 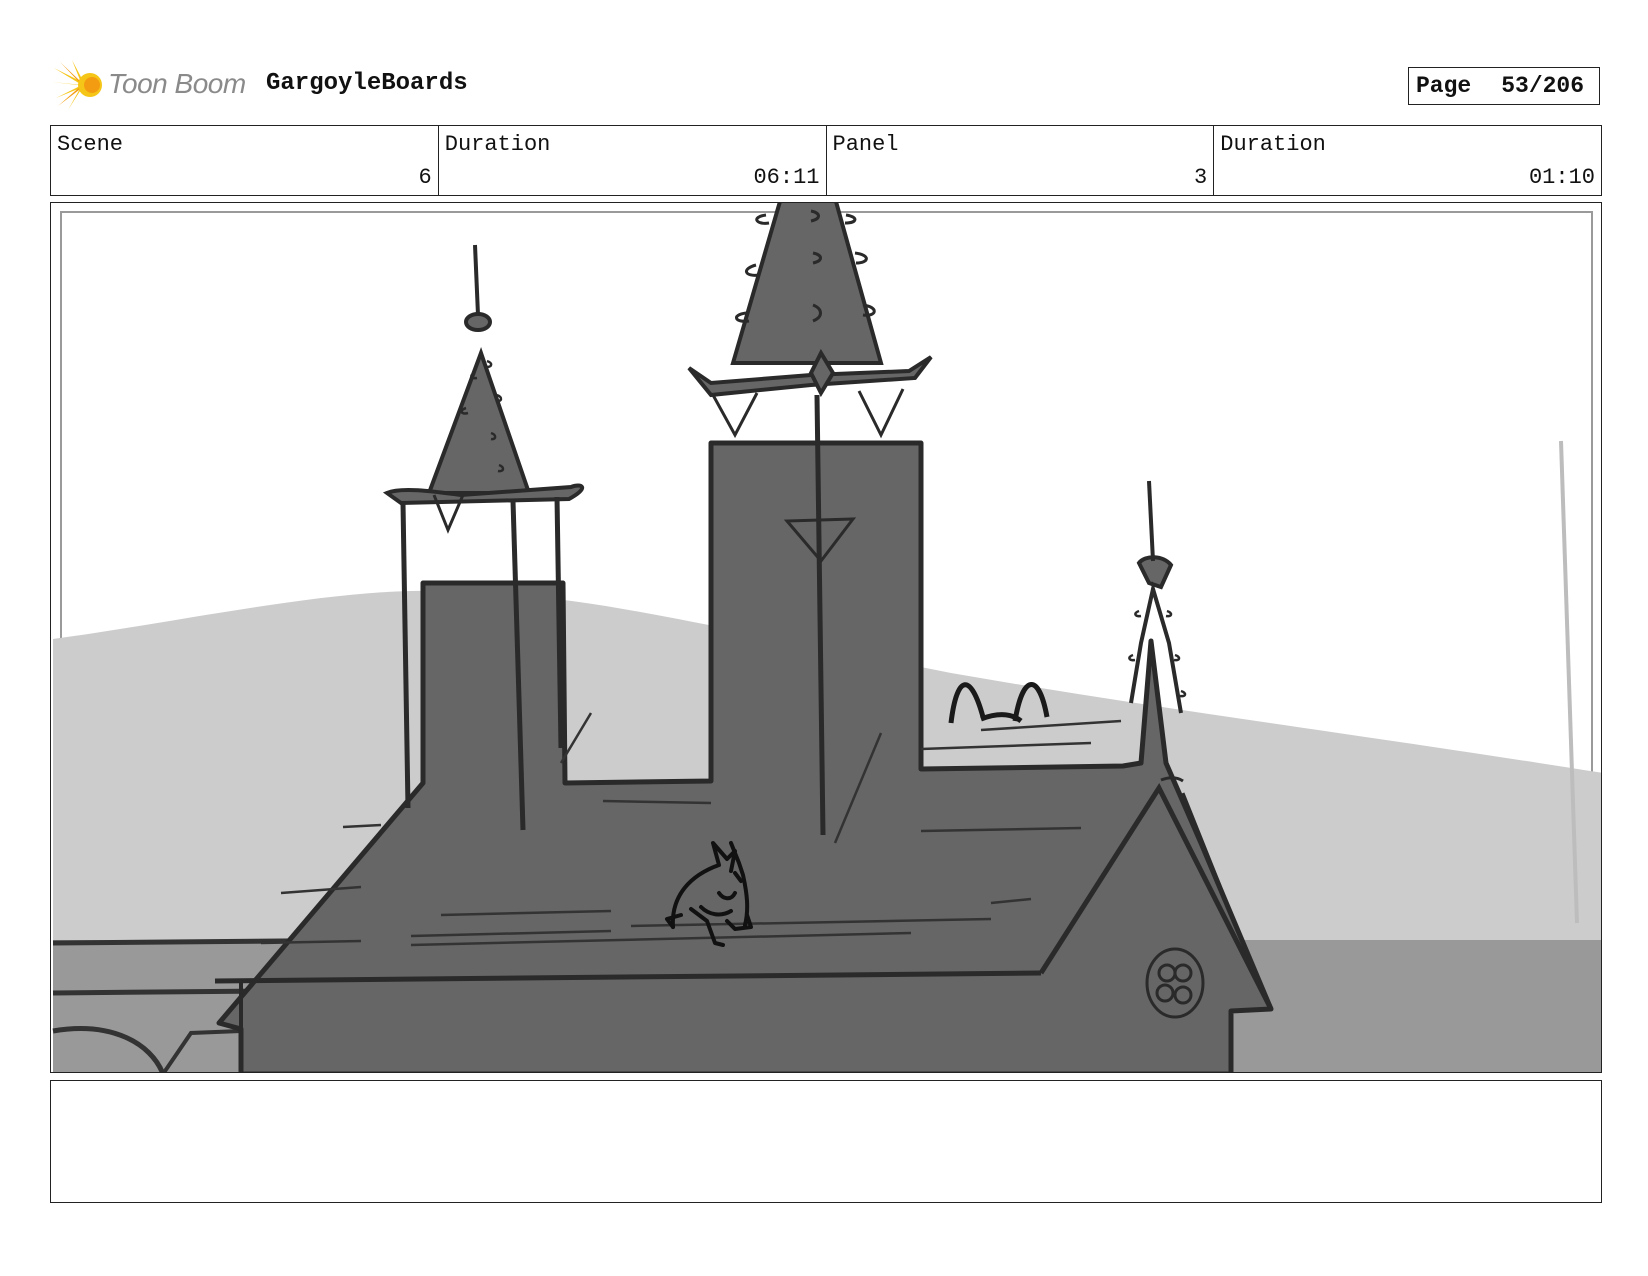 I want to click on center-spire, so click(x=807, y=284).